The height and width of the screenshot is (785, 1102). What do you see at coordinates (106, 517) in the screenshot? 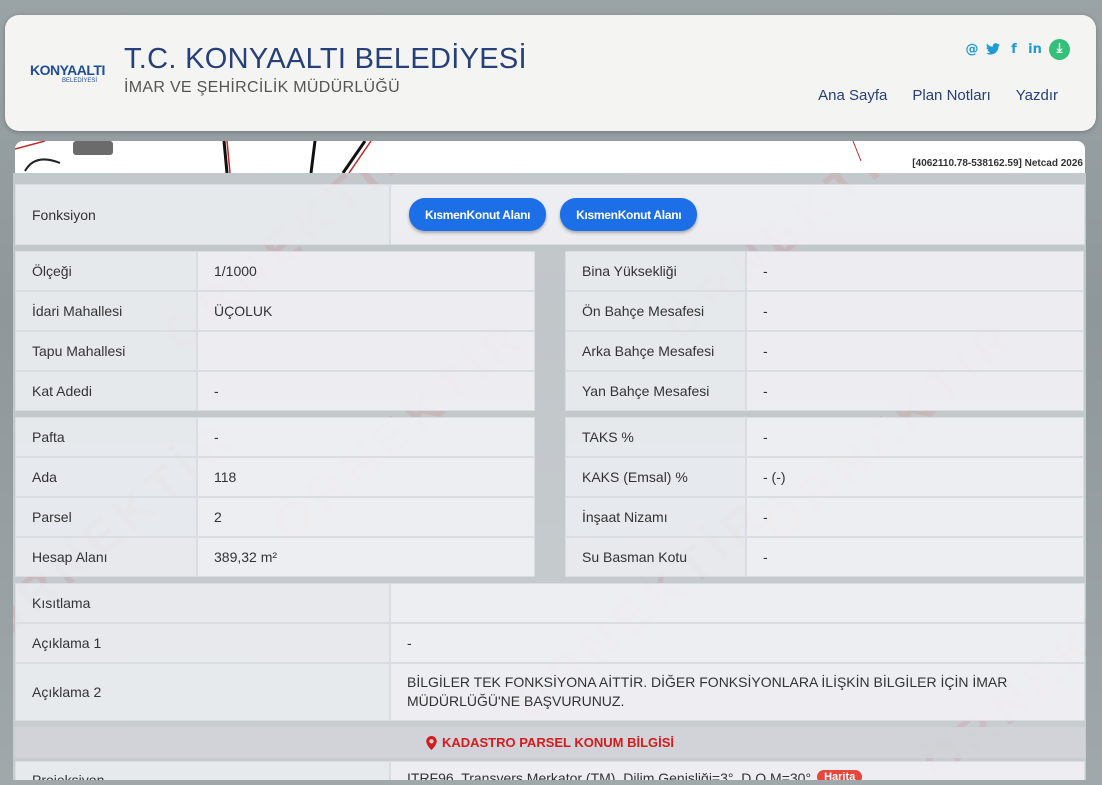
I see `parsel-label: Parsel` at bounding box center [106, 517].